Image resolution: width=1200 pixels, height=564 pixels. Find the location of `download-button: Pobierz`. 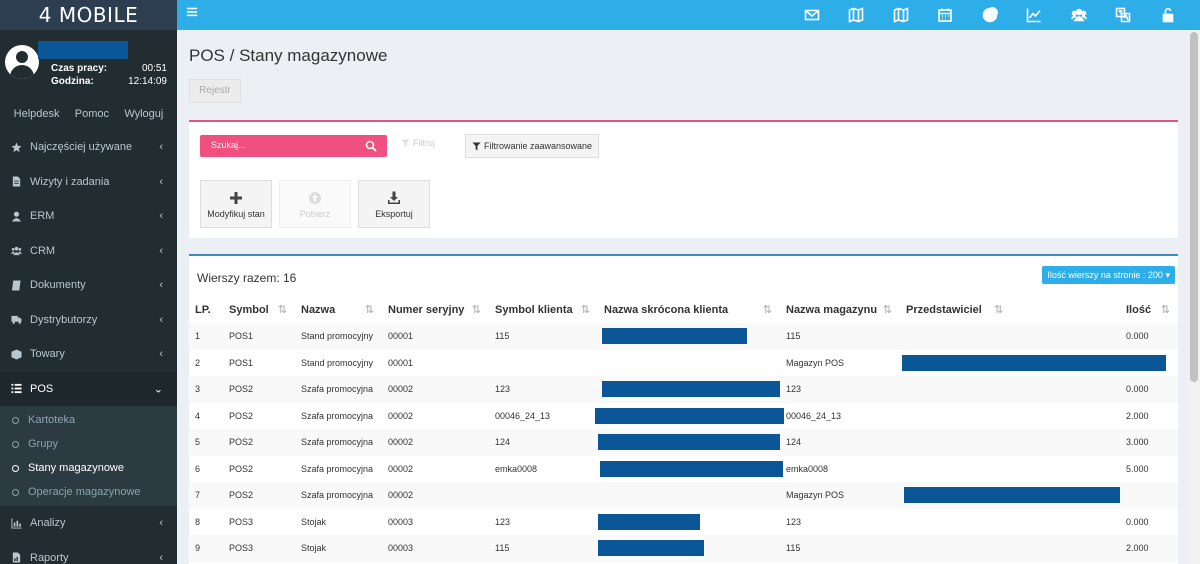

download-button: Pobierz is located at coordinates (315, 204).